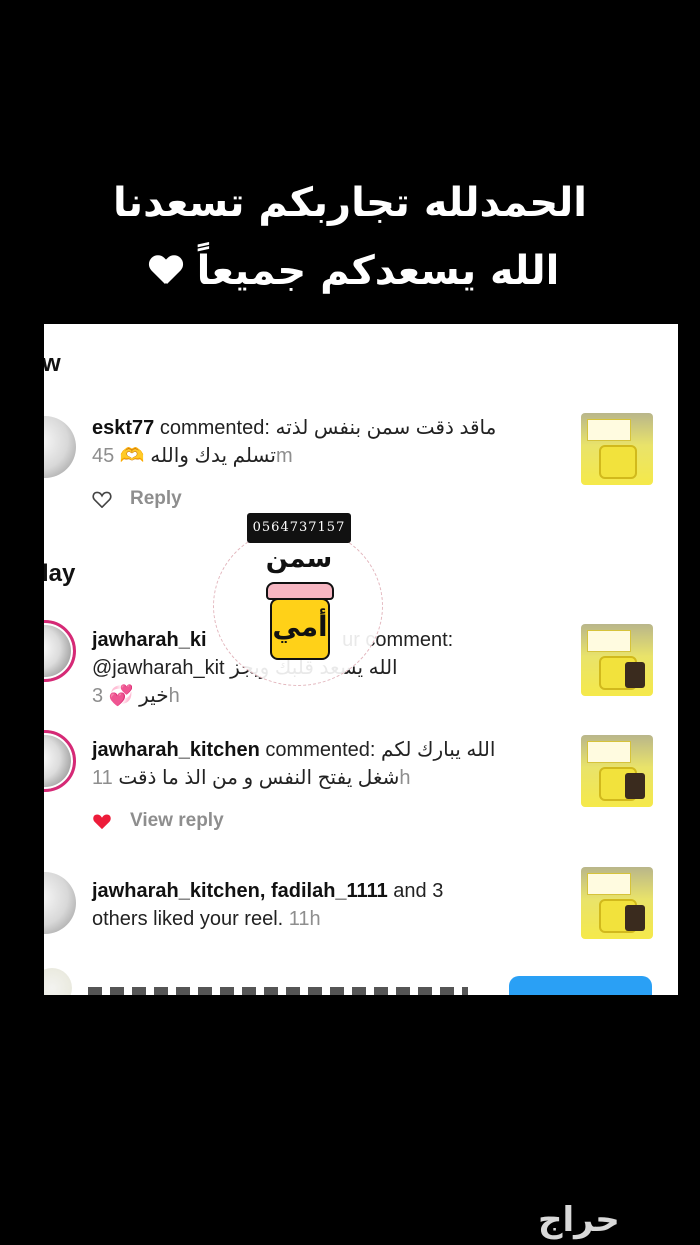 The width and height of the screenshot is (700, 1245). I want to click on view-reply-button: View reply, so click(177, 821).